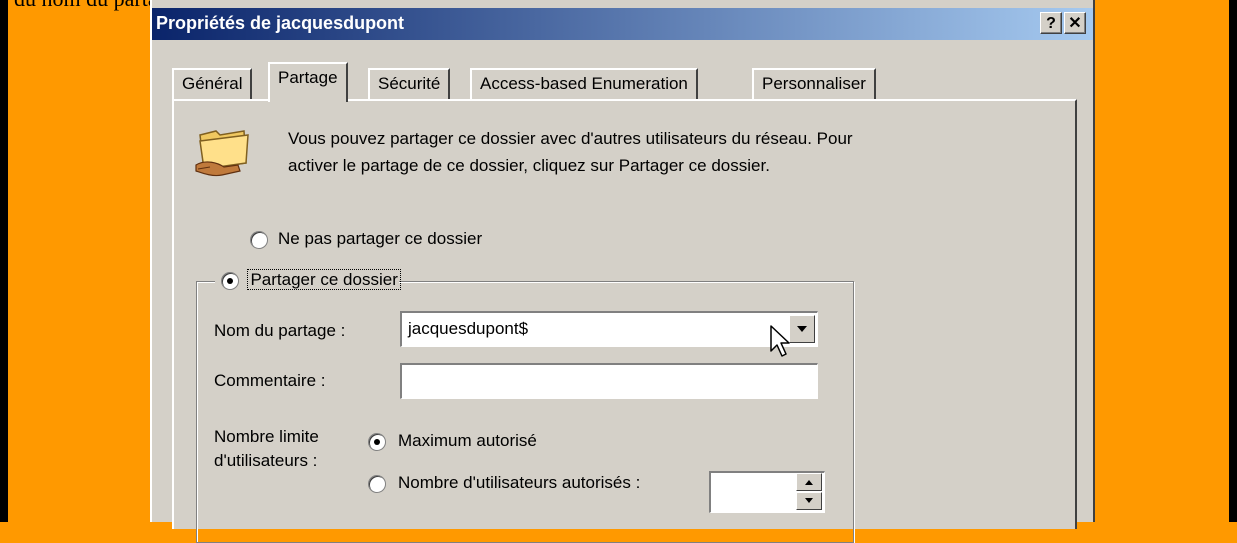 This screenshot has width=1237, height=543. Describe the element at coordinates (377, 442) in the screenshot. I see `max-allowed-radio` at that location.